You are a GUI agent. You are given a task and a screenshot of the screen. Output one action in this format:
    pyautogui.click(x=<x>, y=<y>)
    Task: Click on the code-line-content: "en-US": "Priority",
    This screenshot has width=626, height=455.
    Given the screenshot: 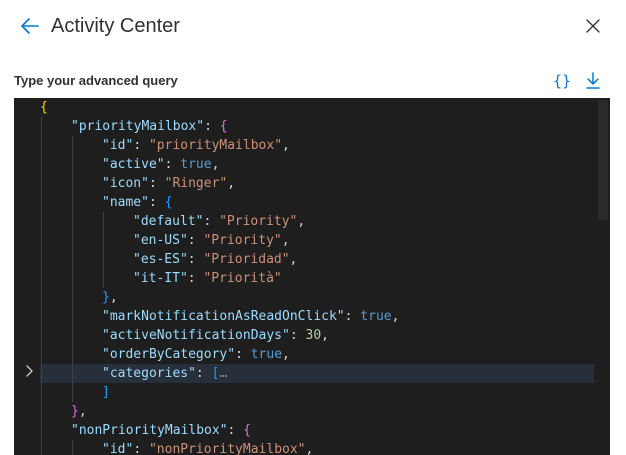 What is the action you would take?
    pyautogui.click(x=211, y=240)
    